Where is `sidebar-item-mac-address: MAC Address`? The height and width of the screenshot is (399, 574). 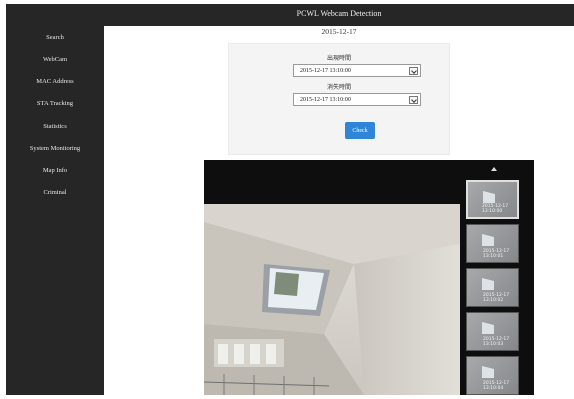
sidebar-item-mac-address: MAC Address is located at coordinates (55, 82).